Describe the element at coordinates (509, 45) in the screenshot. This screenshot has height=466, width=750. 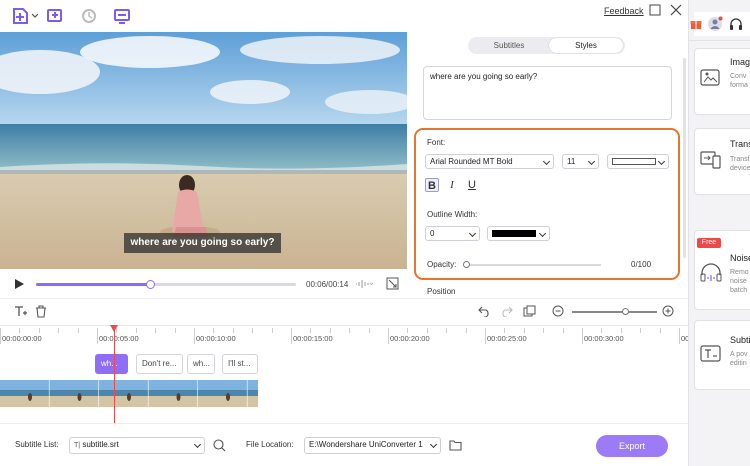
I see `tab-subtitles: Subtitles` at that location.